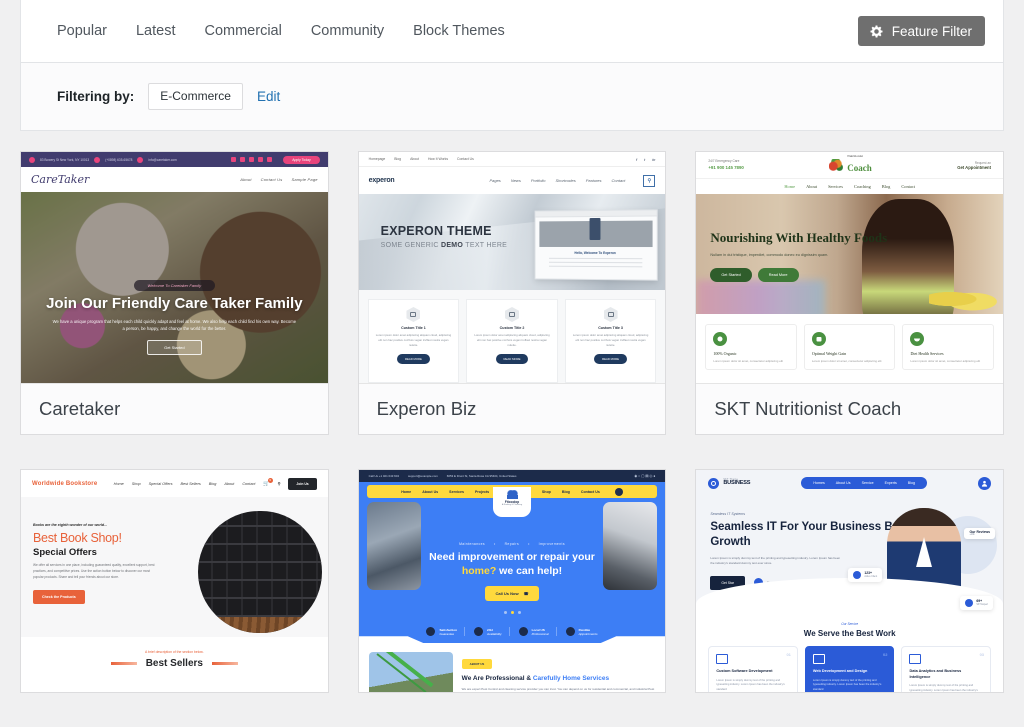 This screenshot has width=1024, height=727. Describe the element at coordinates (654, 159) in the screenshot. I see `linkedin-icon: in` at that location.